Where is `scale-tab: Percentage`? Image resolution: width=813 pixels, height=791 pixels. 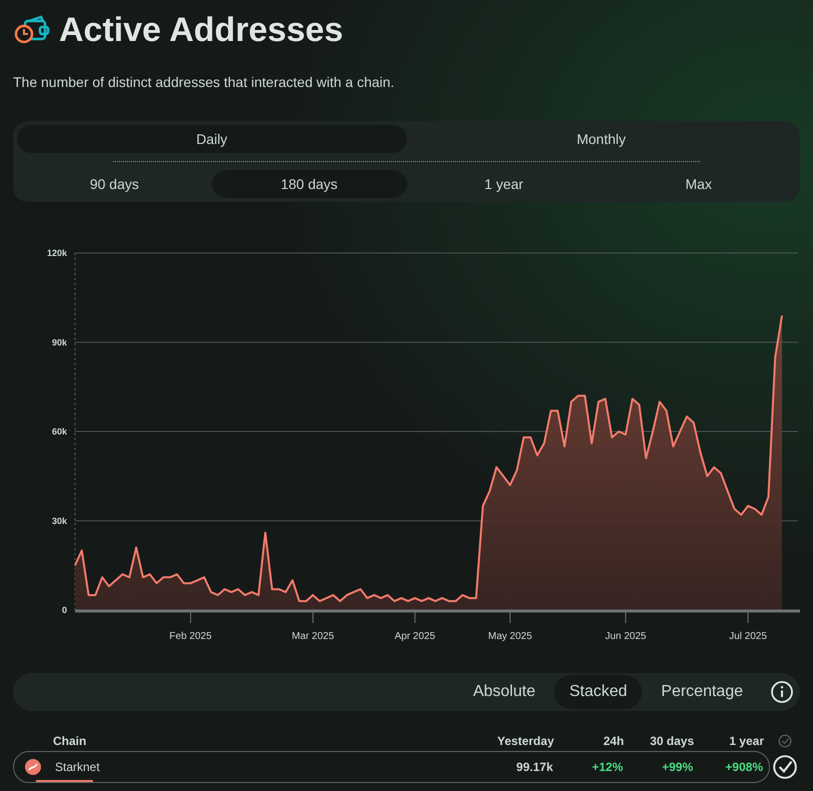
scale-tab: Percentage is located at coordinates (702, 692).